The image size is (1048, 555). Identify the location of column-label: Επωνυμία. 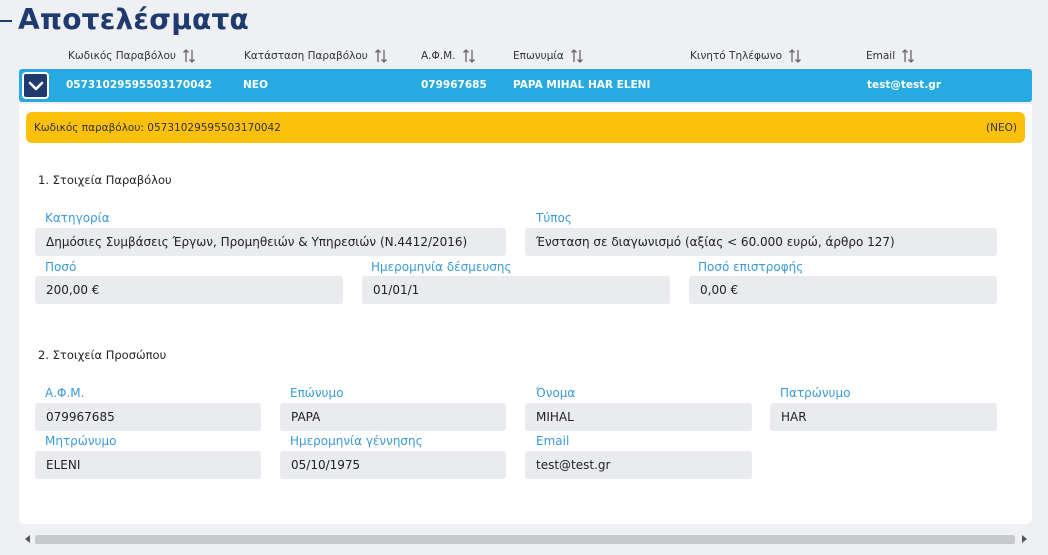
(538, 56).